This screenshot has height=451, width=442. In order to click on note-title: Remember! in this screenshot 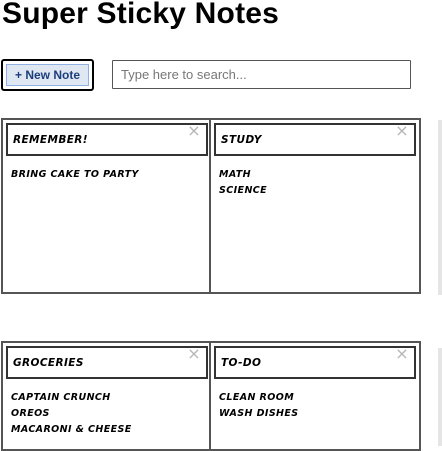, I will do `click(50, 140)`.